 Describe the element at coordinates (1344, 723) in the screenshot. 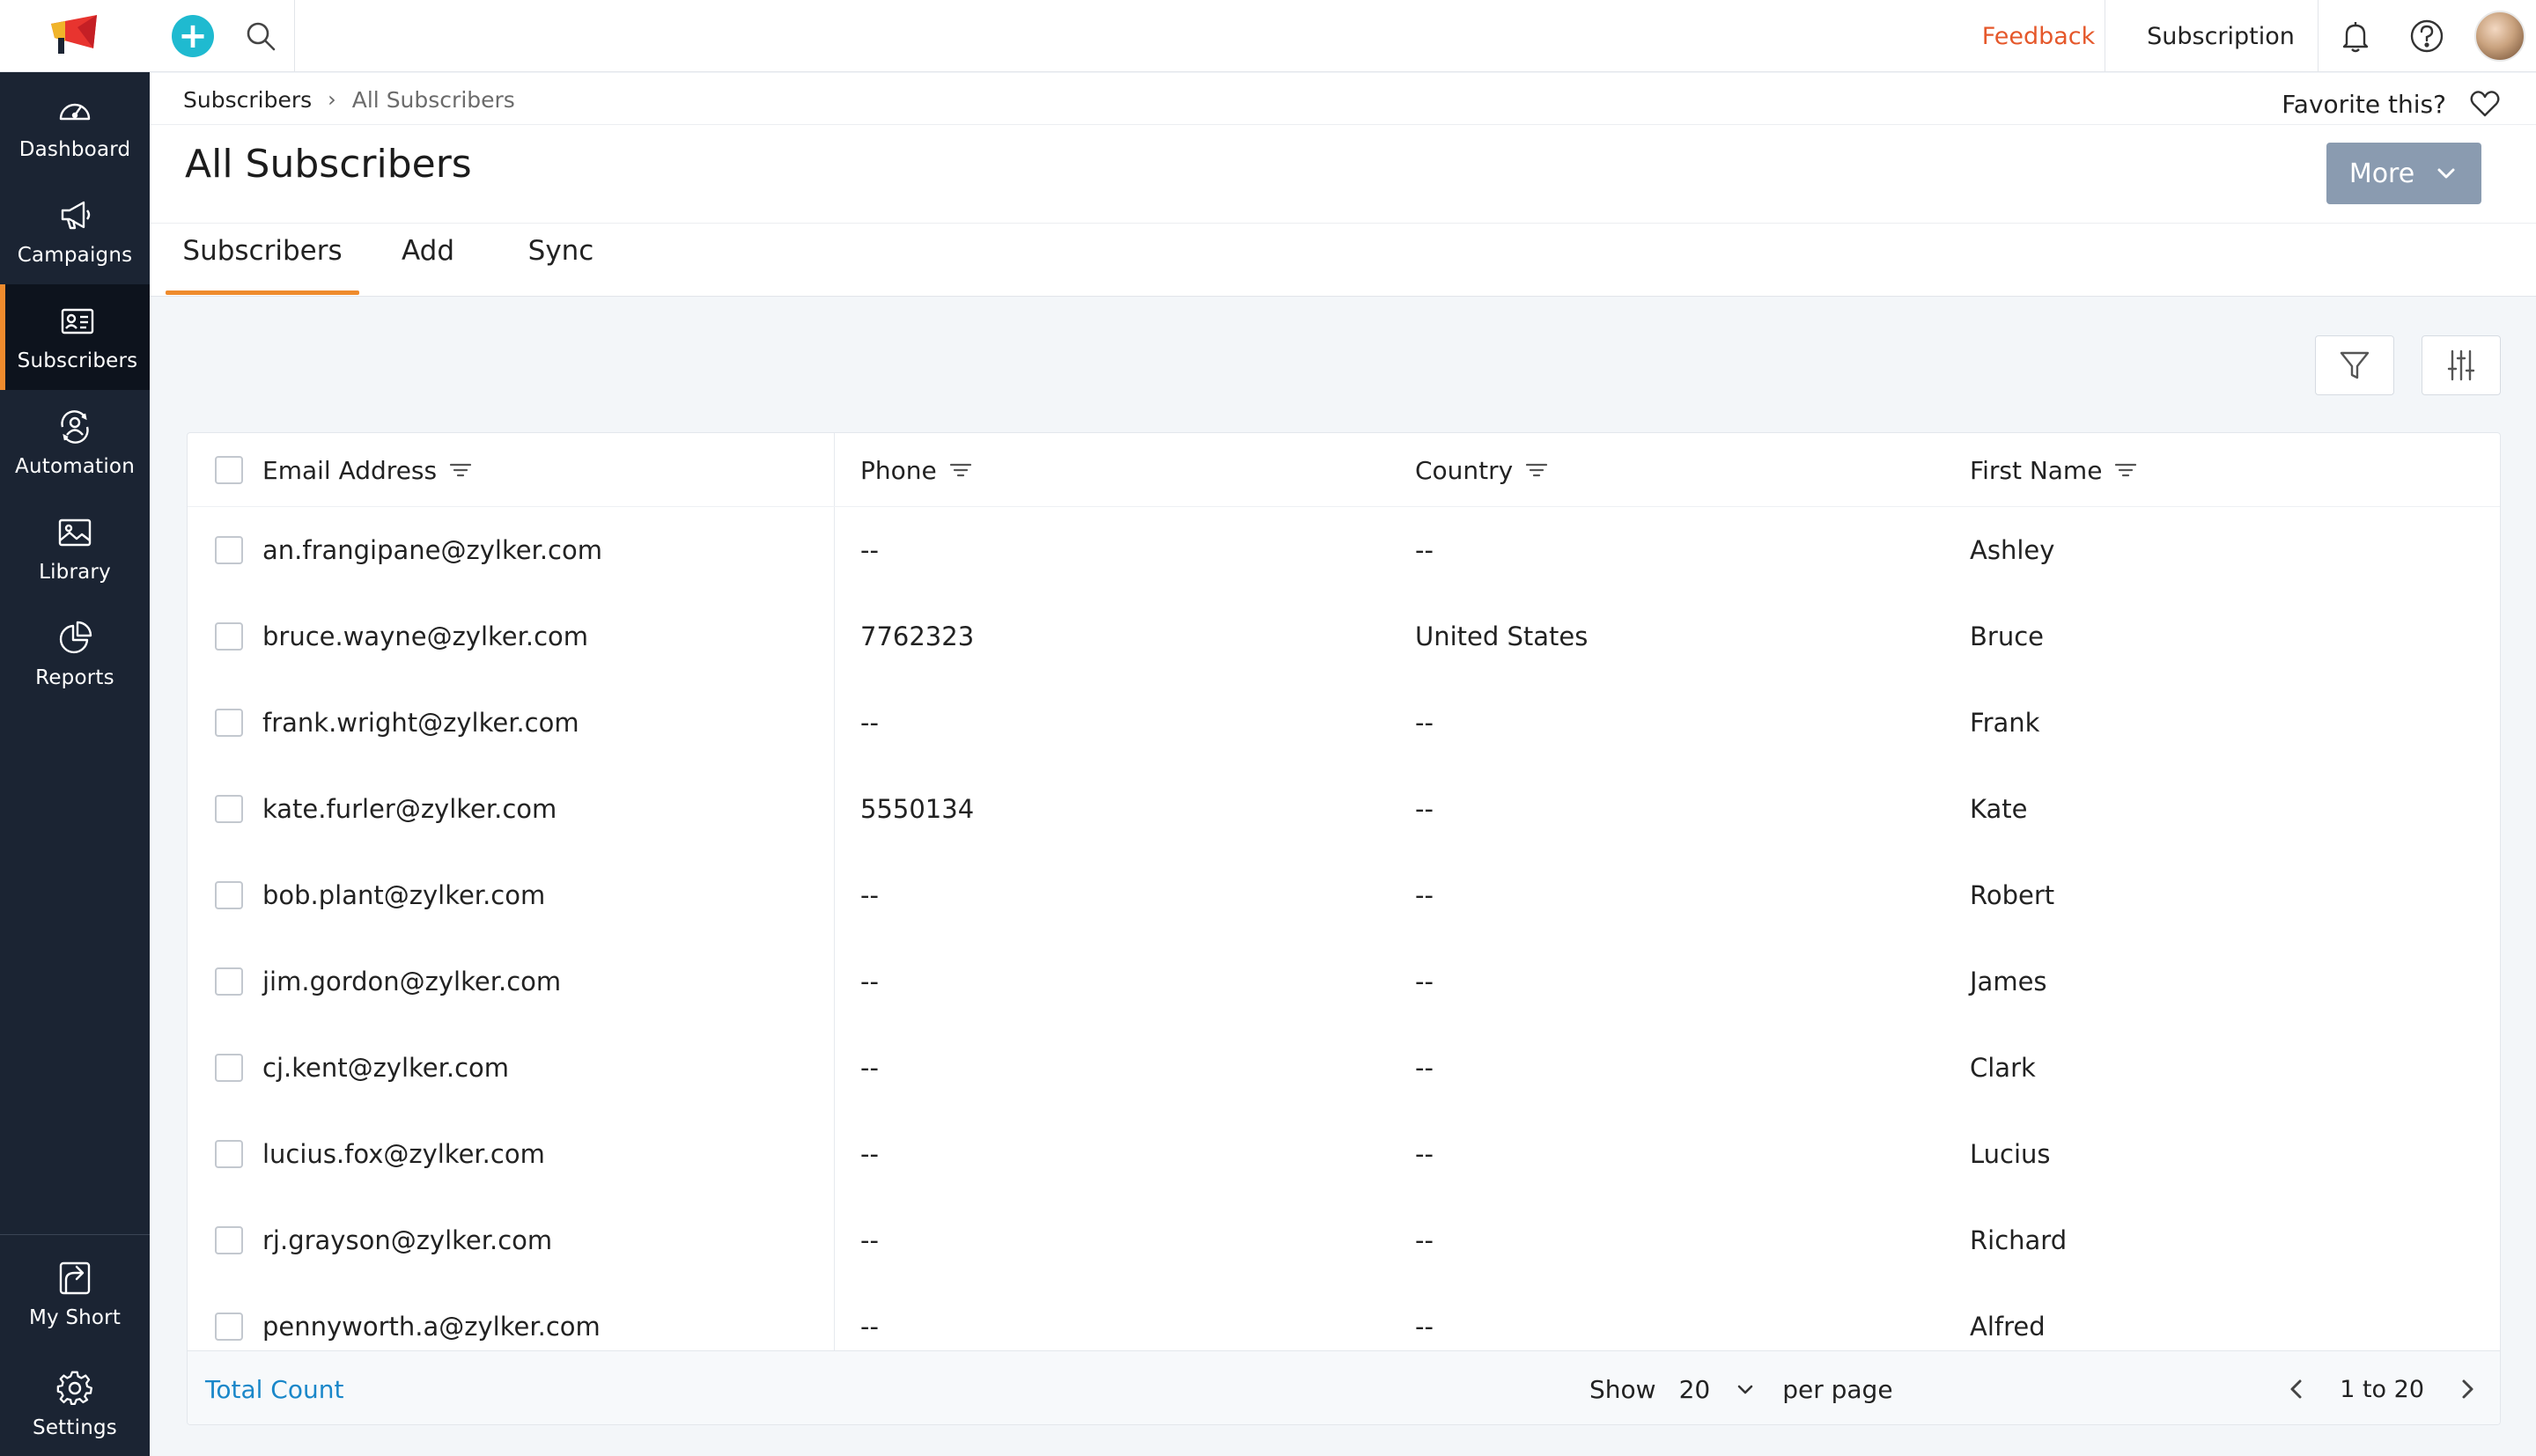

I see `table-row: frank.wright@zylker.com -- -- Frank` at that location.